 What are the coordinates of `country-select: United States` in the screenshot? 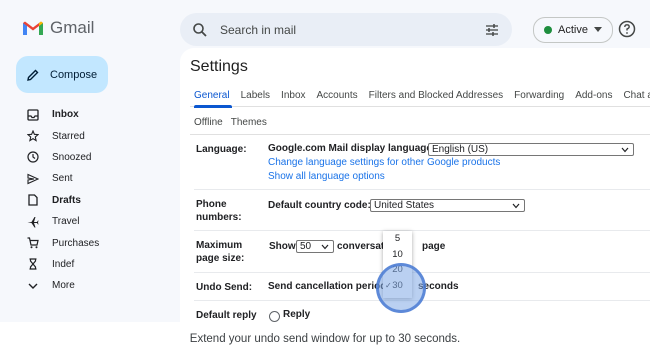 It's located at (447, 205).